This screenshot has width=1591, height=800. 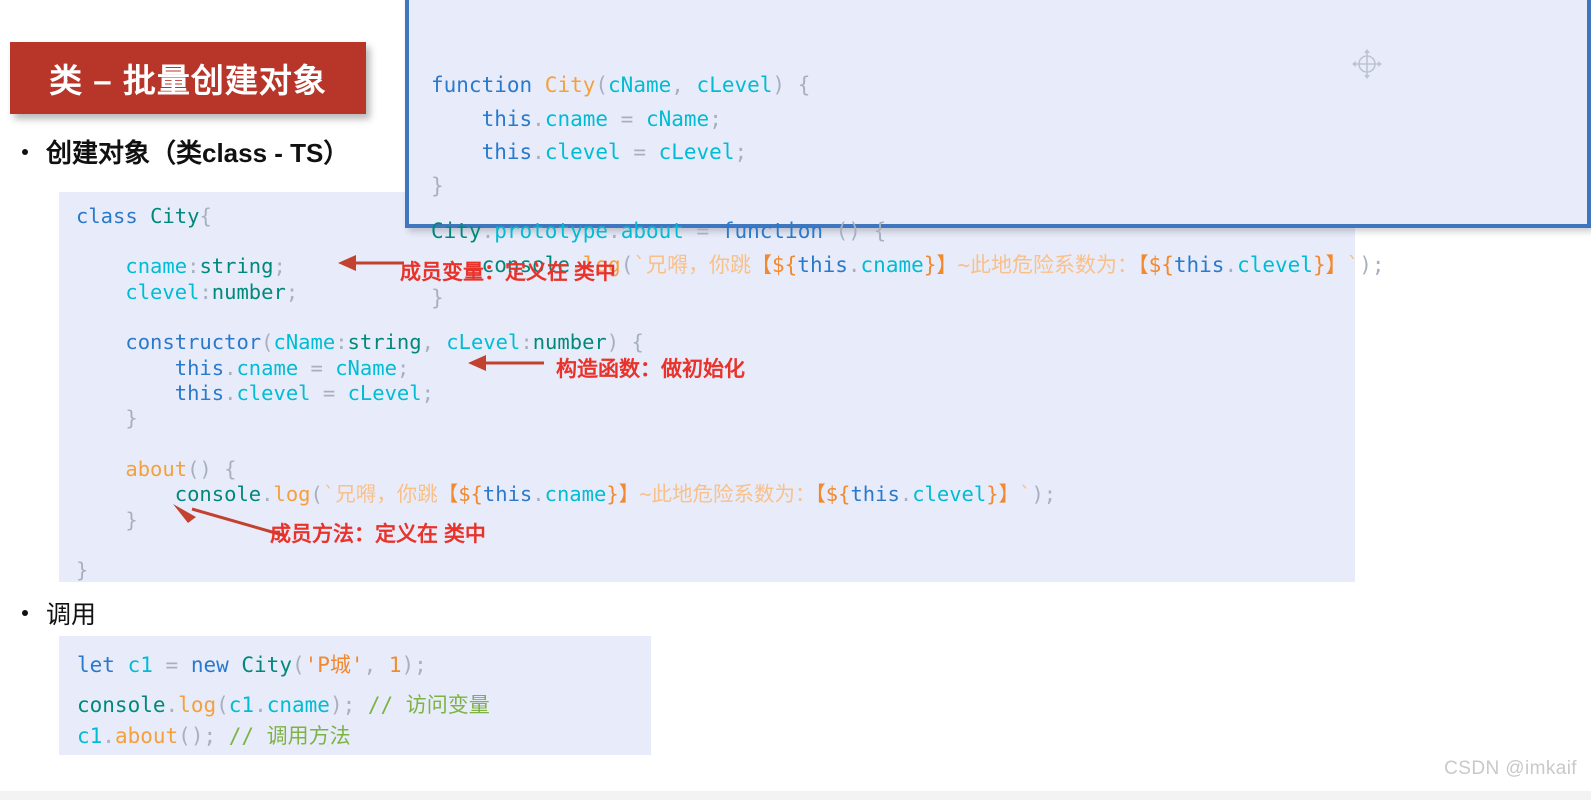 I want to click on code-token: // 访问变量, so click(x=428, y=705).